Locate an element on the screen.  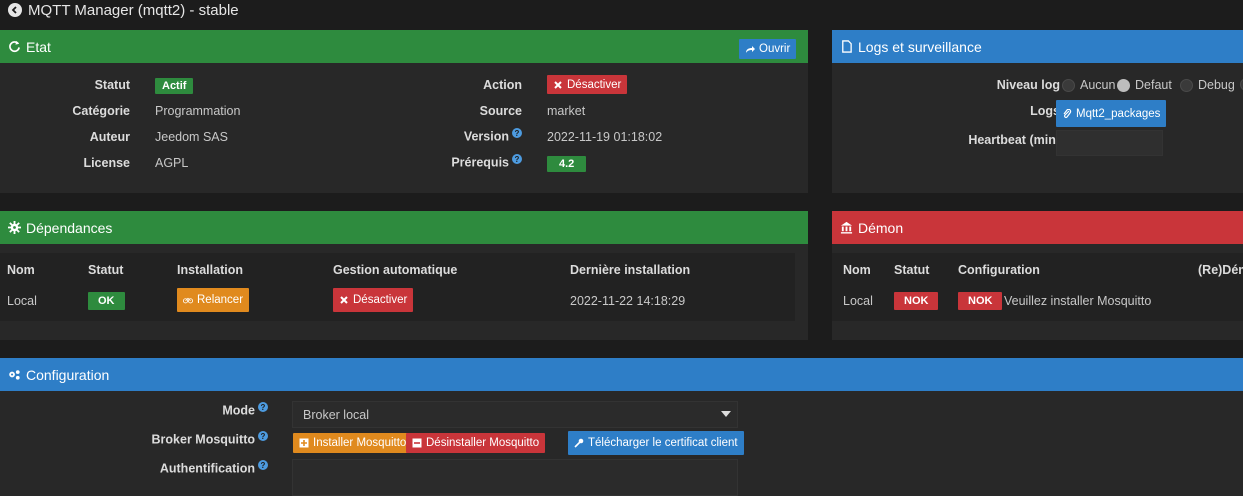
etat-title: Etat is located at coordinates (38, 46).